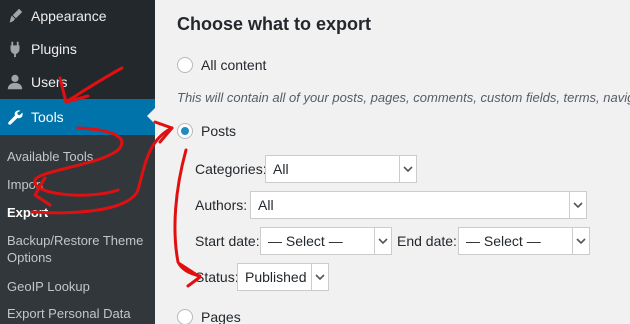  What do you see at coordinates (231, 169) in the screenshot?
I see `categories-label: Categories:` at bounding box center [231, 169].